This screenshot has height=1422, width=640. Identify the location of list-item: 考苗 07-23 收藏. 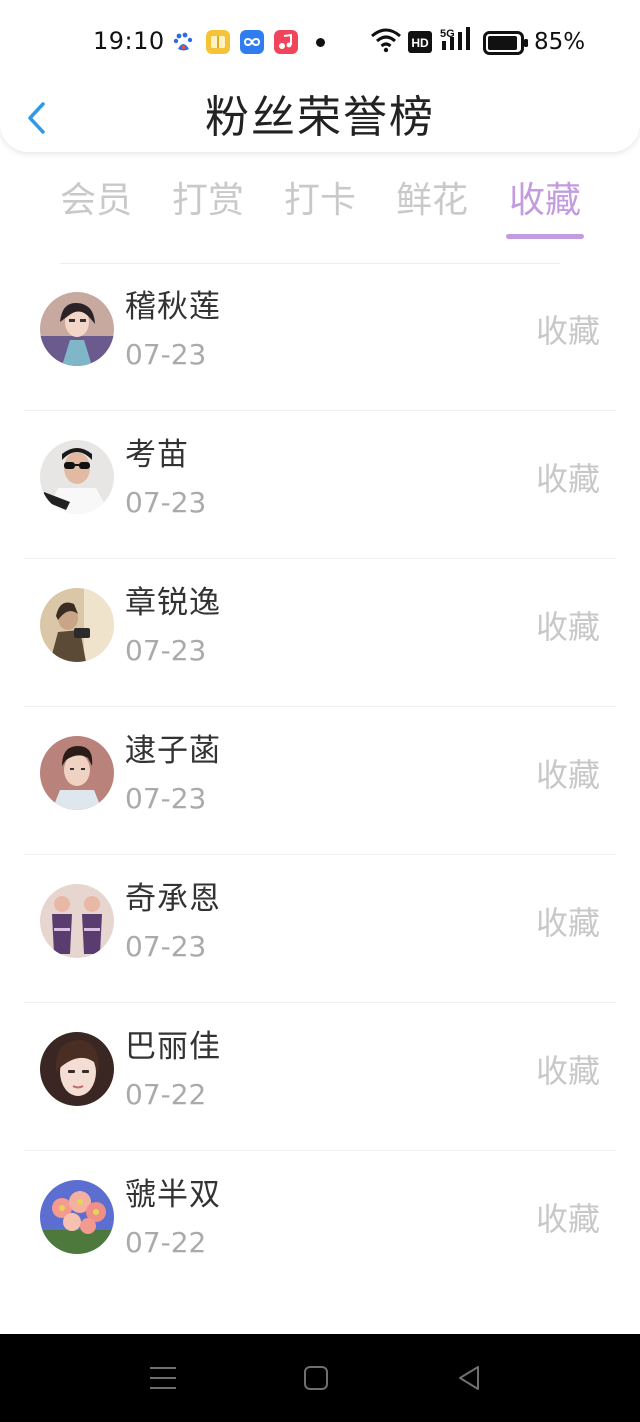
(320, 485).